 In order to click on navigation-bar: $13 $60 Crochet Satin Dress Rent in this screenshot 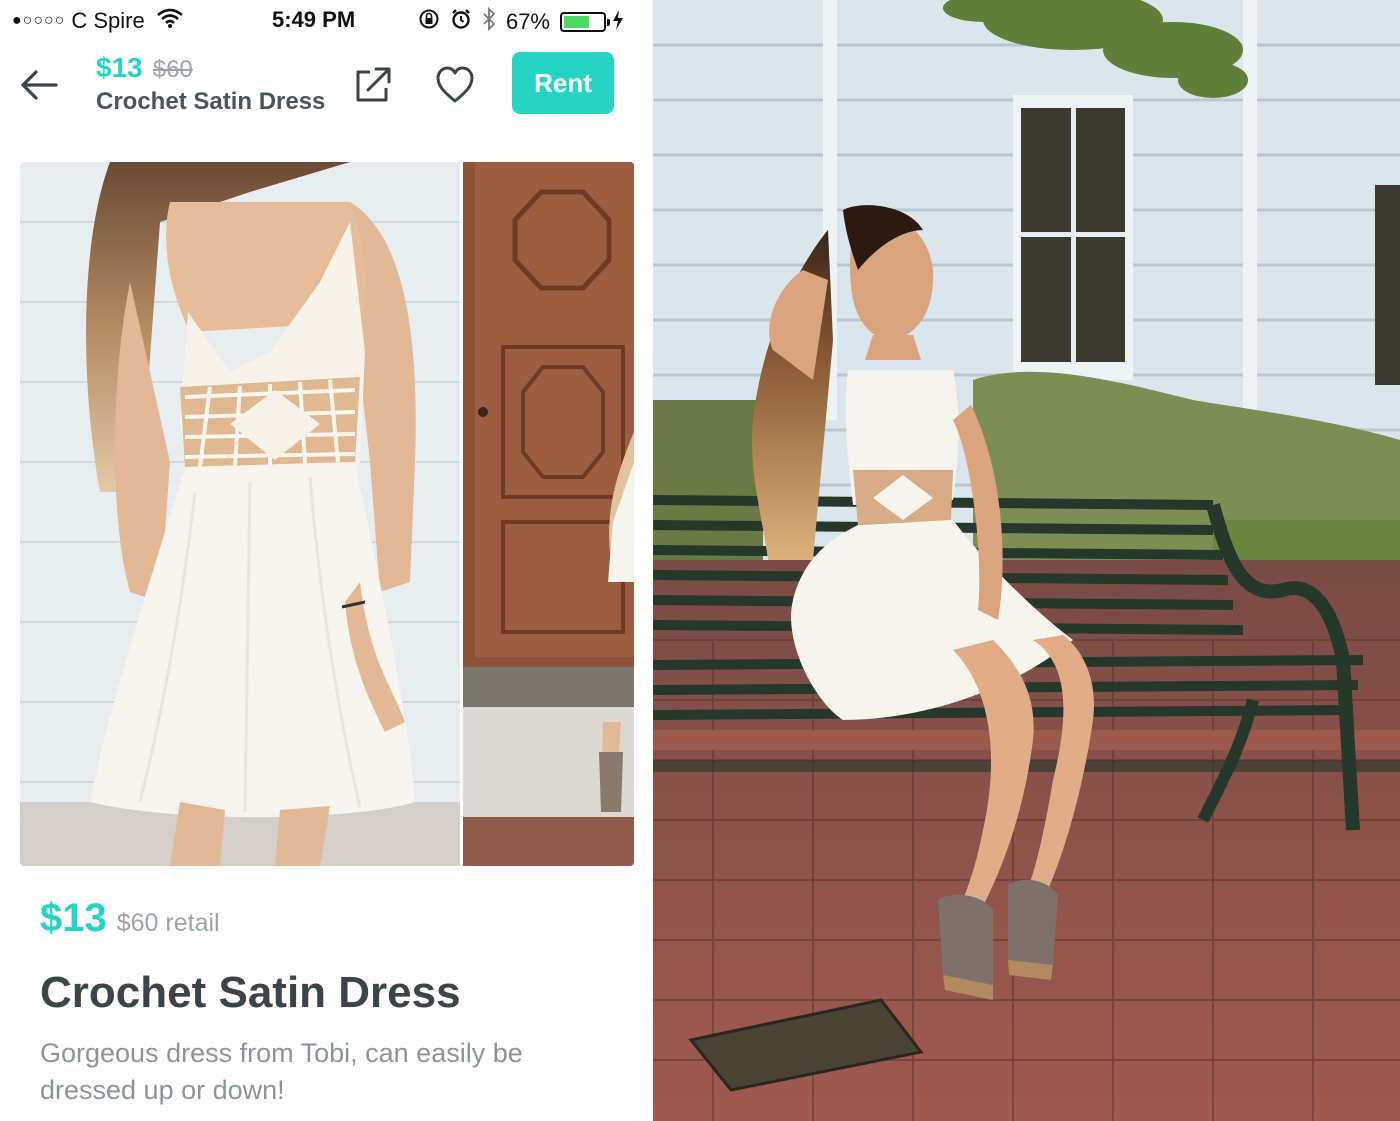, I will do `click(326, 101)`.